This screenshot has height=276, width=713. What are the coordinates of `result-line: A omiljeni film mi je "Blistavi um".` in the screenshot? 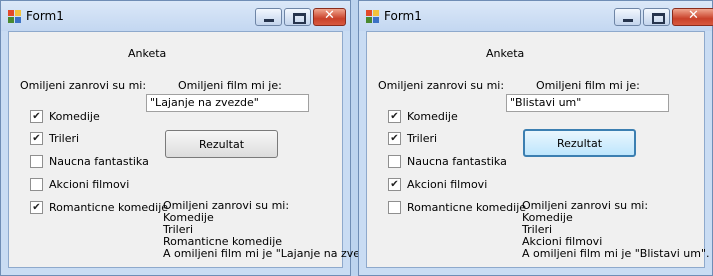 It's located at (616, 253).